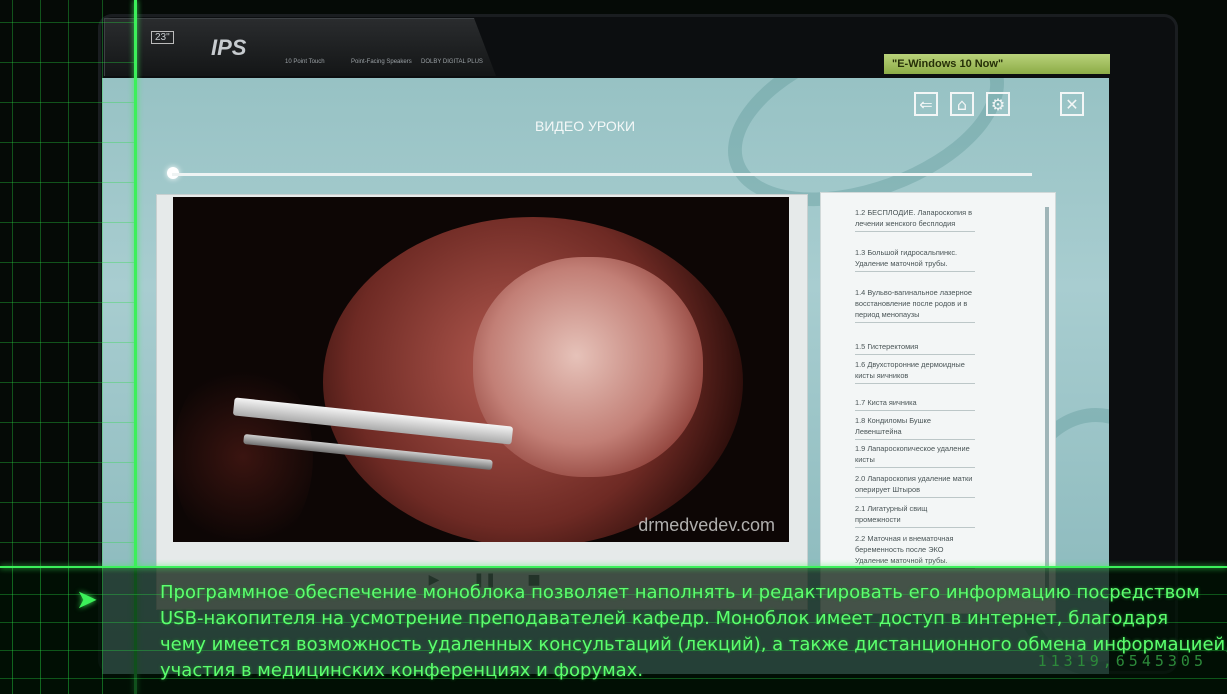  Describe the element at coordinates (998, 104) in the screenshot. I see `gear-icon: ⚙` at that location.